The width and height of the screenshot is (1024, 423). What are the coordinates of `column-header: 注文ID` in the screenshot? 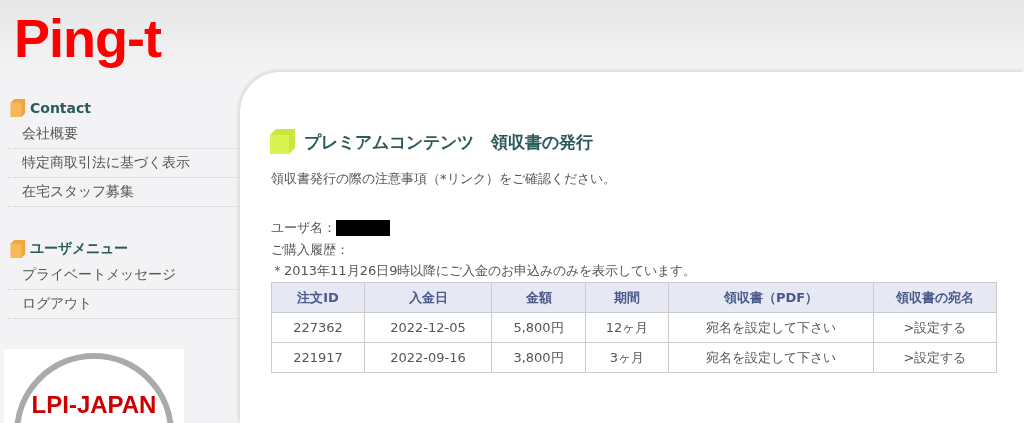 It's located at (318, 297).